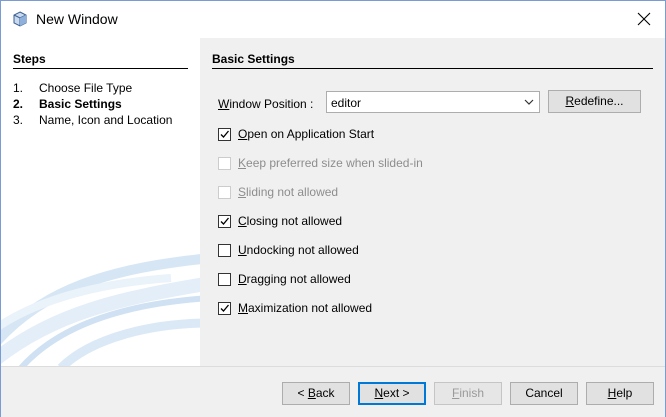  I want to click on step-item-3: 3. Name, Icon and Location, so click(92, 120).